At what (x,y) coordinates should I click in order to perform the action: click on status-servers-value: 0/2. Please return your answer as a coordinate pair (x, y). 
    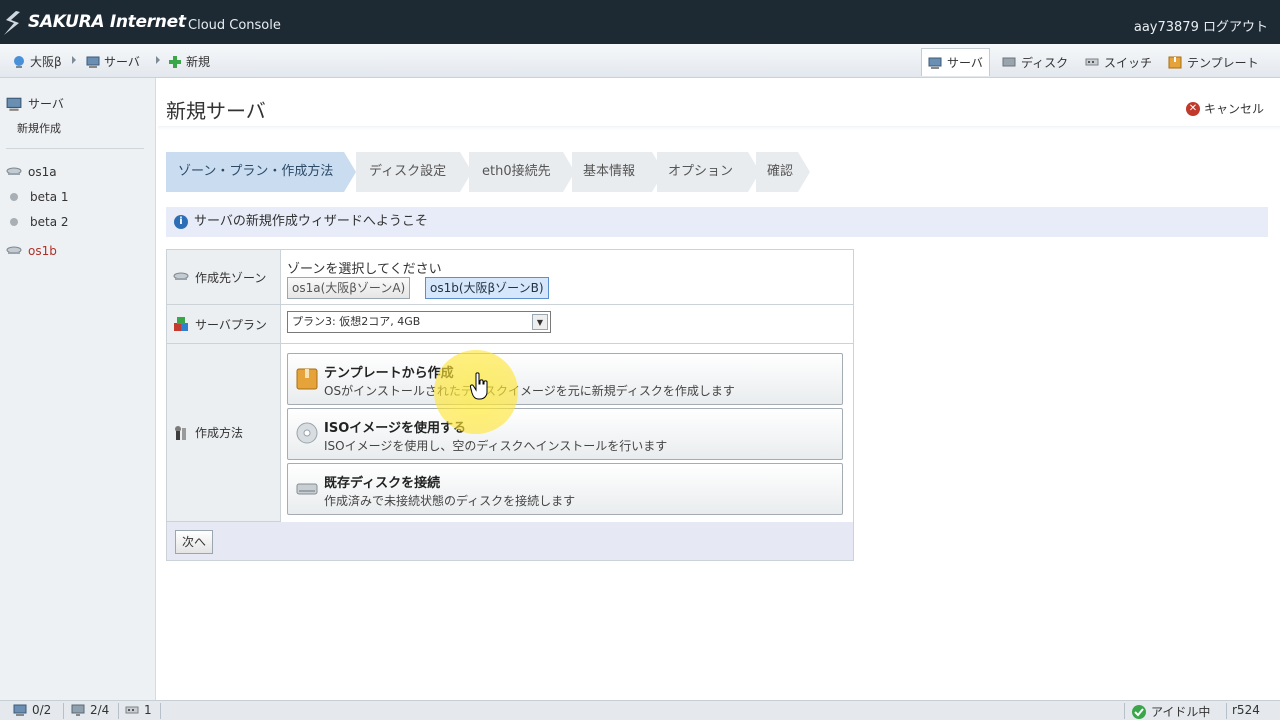
    Looking at the image, I should click on (42, 710).